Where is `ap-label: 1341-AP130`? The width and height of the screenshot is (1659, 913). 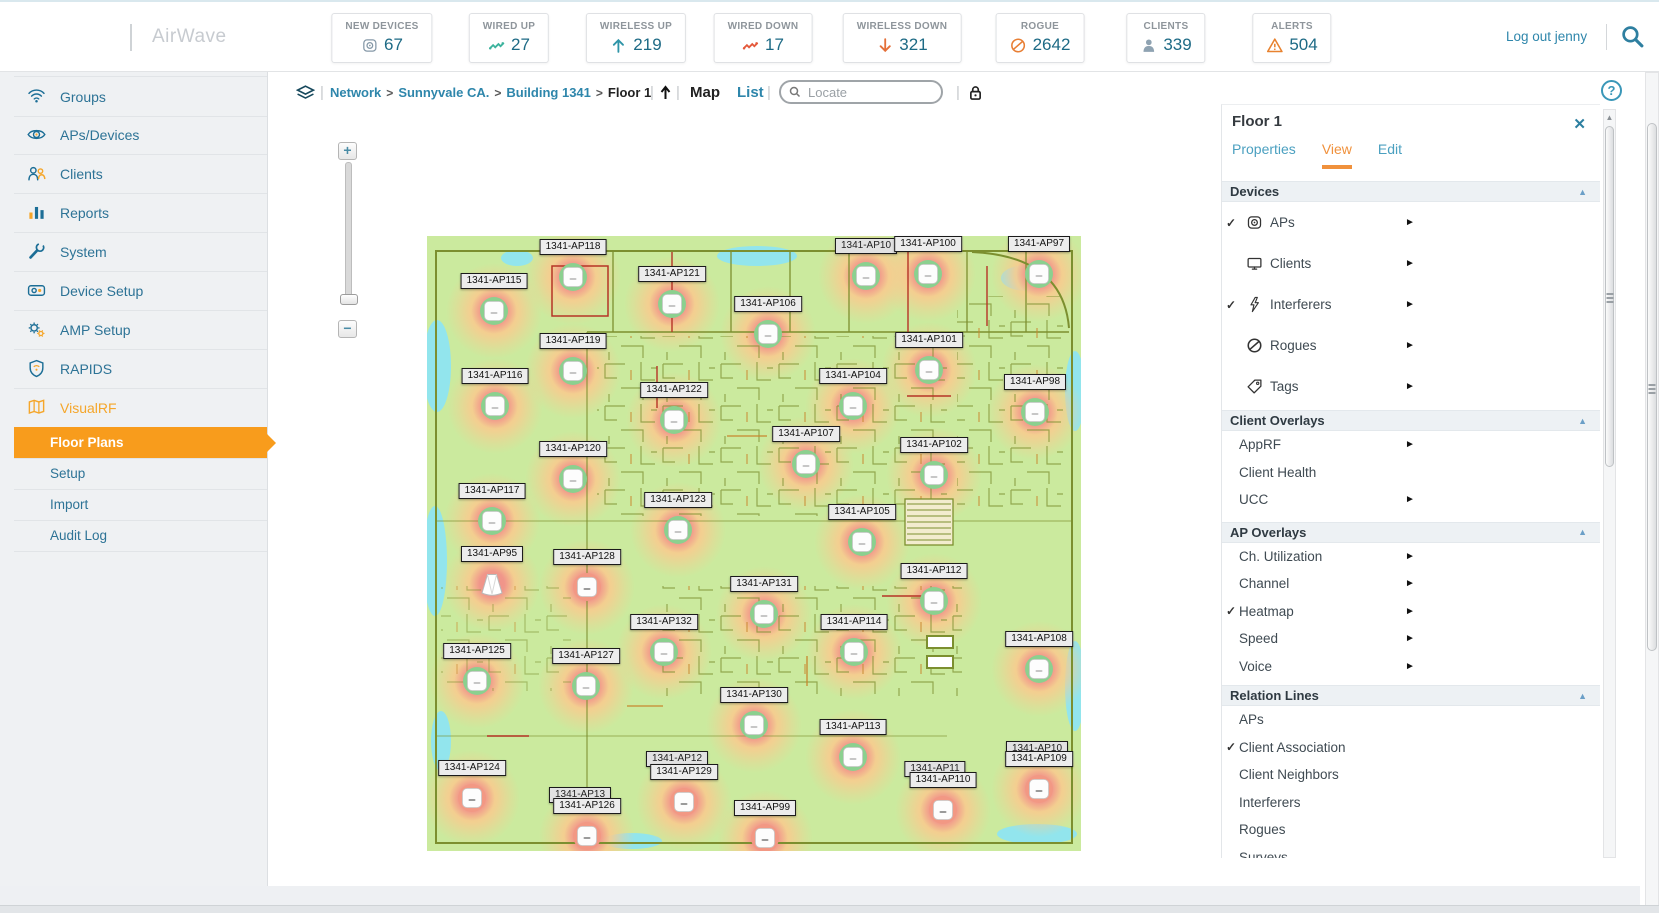
ap-label: 1341-AP130 is located at coordinates (754, 695).